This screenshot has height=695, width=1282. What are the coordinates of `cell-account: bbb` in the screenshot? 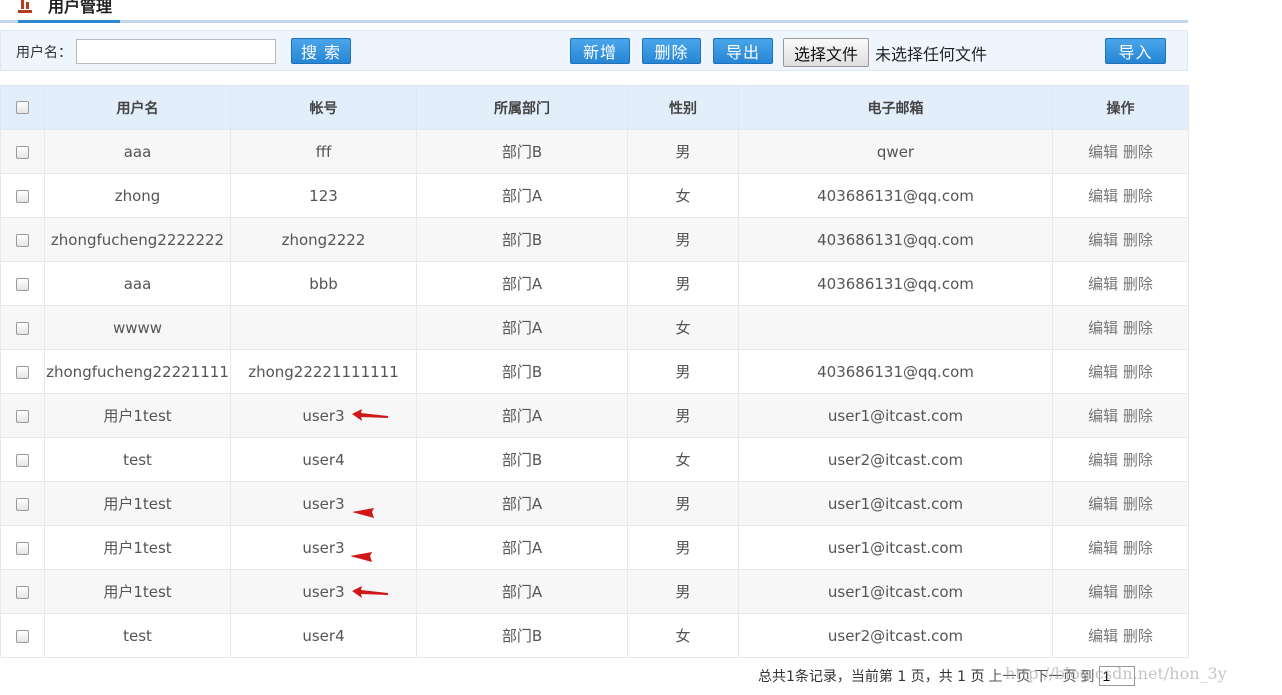 It's located at (323, 283).